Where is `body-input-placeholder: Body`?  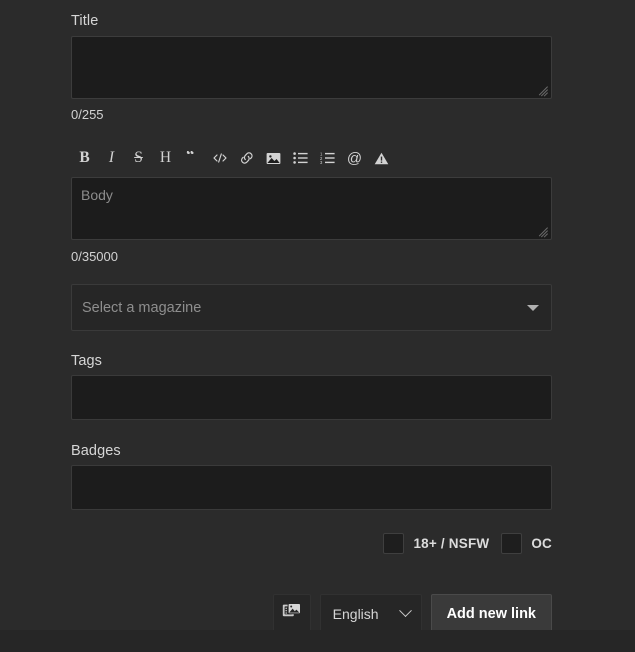
body-input-placeholder: Body is located at coordinates (97, 195).